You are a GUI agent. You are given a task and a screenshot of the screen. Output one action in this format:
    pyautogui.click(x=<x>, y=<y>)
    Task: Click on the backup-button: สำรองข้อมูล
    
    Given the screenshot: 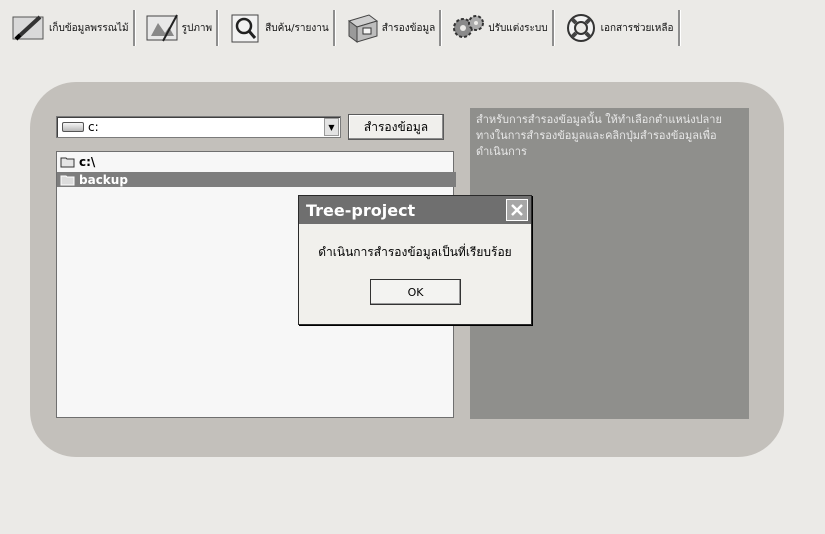 What is the action you would take?
    pyautogui.click(x=396, y=127)
    